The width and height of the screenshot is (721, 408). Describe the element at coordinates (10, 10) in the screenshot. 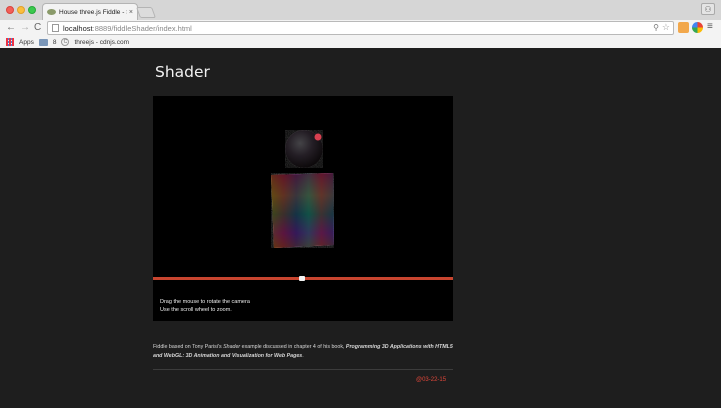

I see `window-close-button` at that location.